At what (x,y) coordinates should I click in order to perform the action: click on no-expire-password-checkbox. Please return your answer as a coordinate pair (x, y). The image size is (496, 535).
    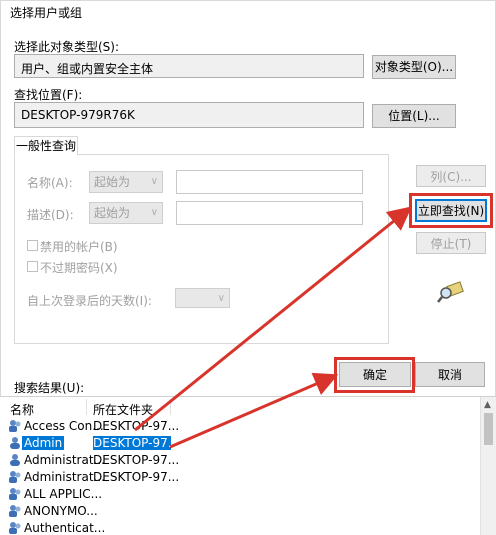
    Looking at the image, I should click on (32, 266).